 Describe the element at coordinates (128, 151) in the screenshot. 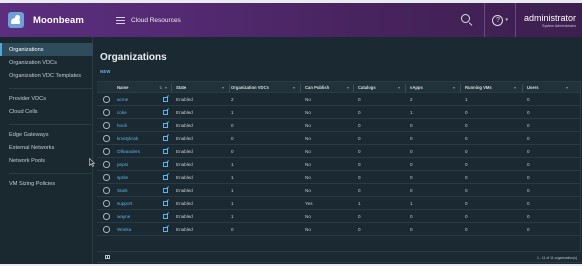

I see `cell-name-link: Ollivanders` at that location.